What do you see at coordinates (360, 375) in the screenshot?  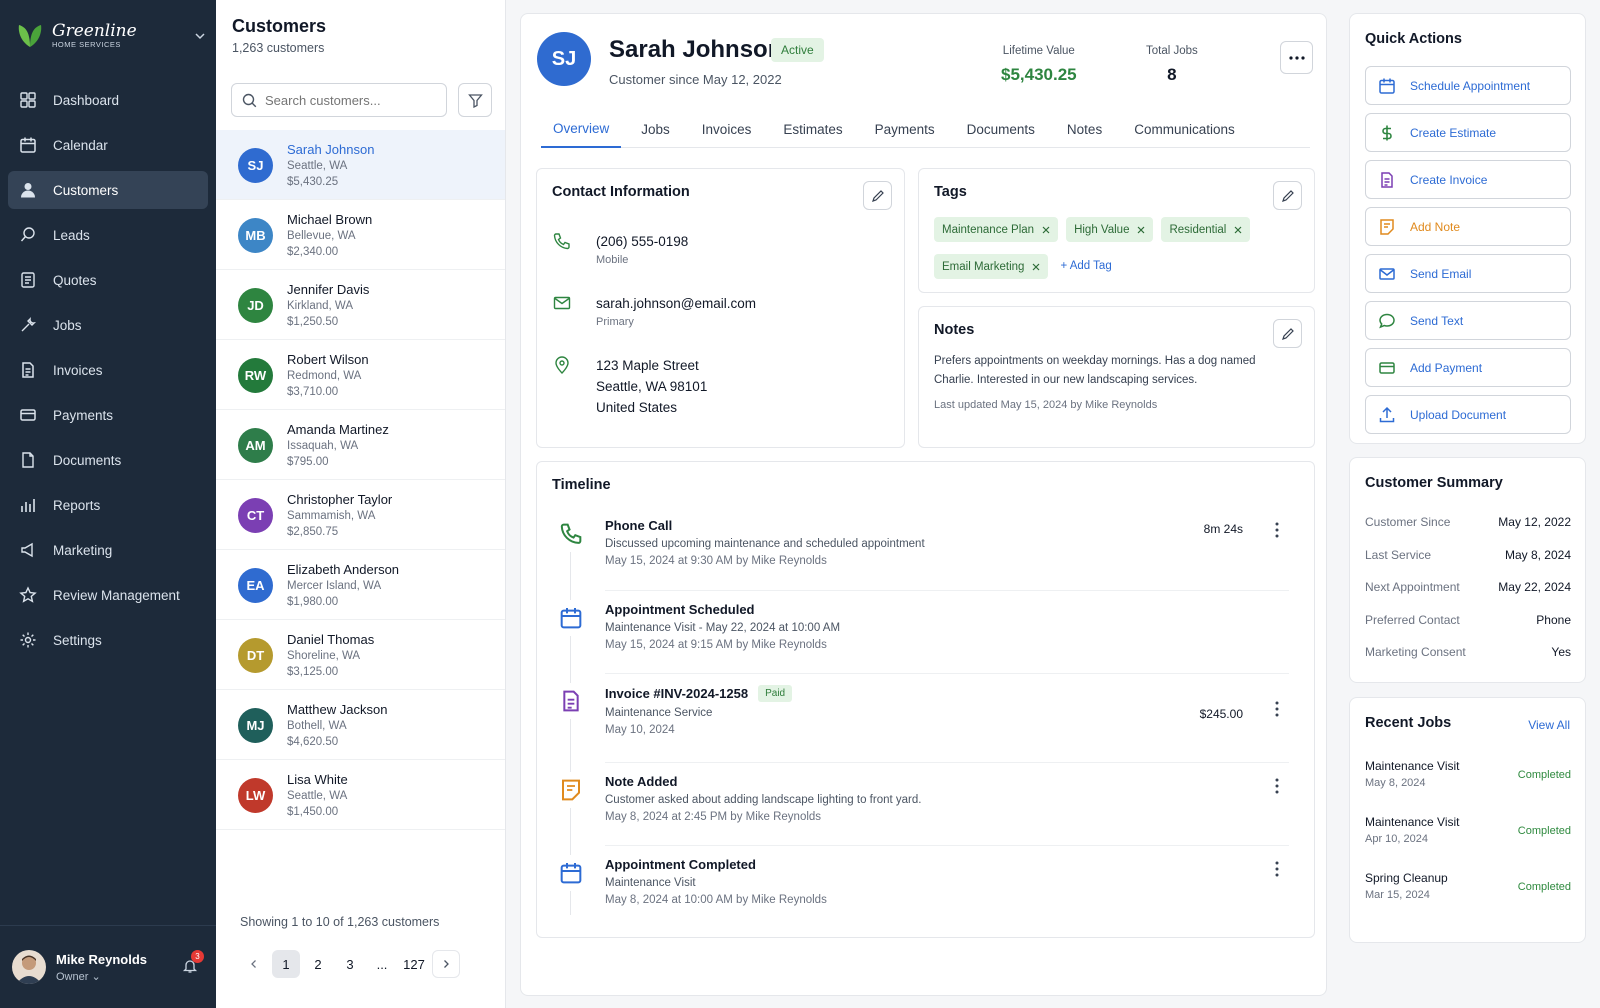 I see `customer-row: RW Robert Wilson Redmond, WA $3,710.00` at bounding box center [360, 375].